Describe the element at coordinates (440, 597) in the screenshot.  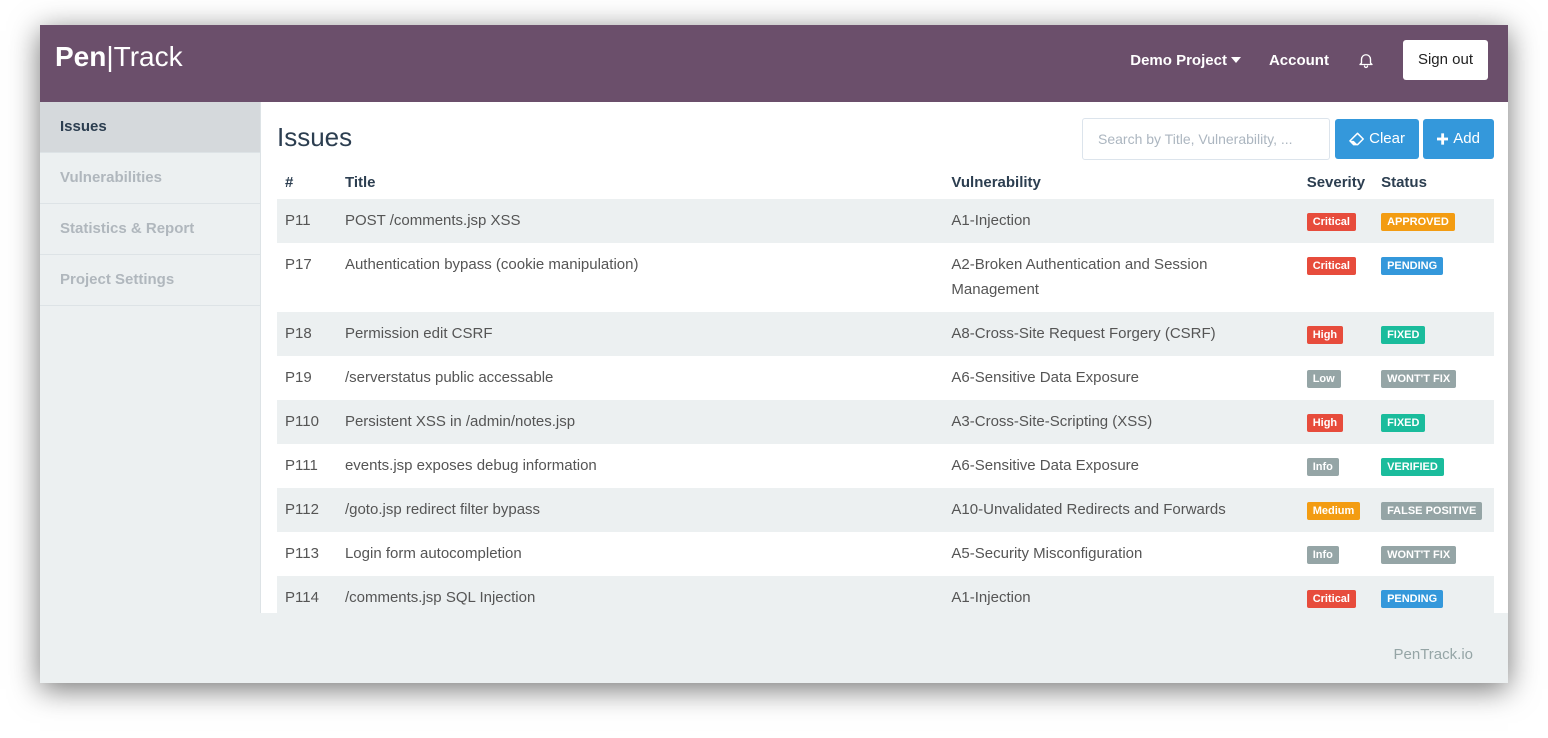
I see `issue-title-cell: /comments.jsp SQL Injection` at that location.